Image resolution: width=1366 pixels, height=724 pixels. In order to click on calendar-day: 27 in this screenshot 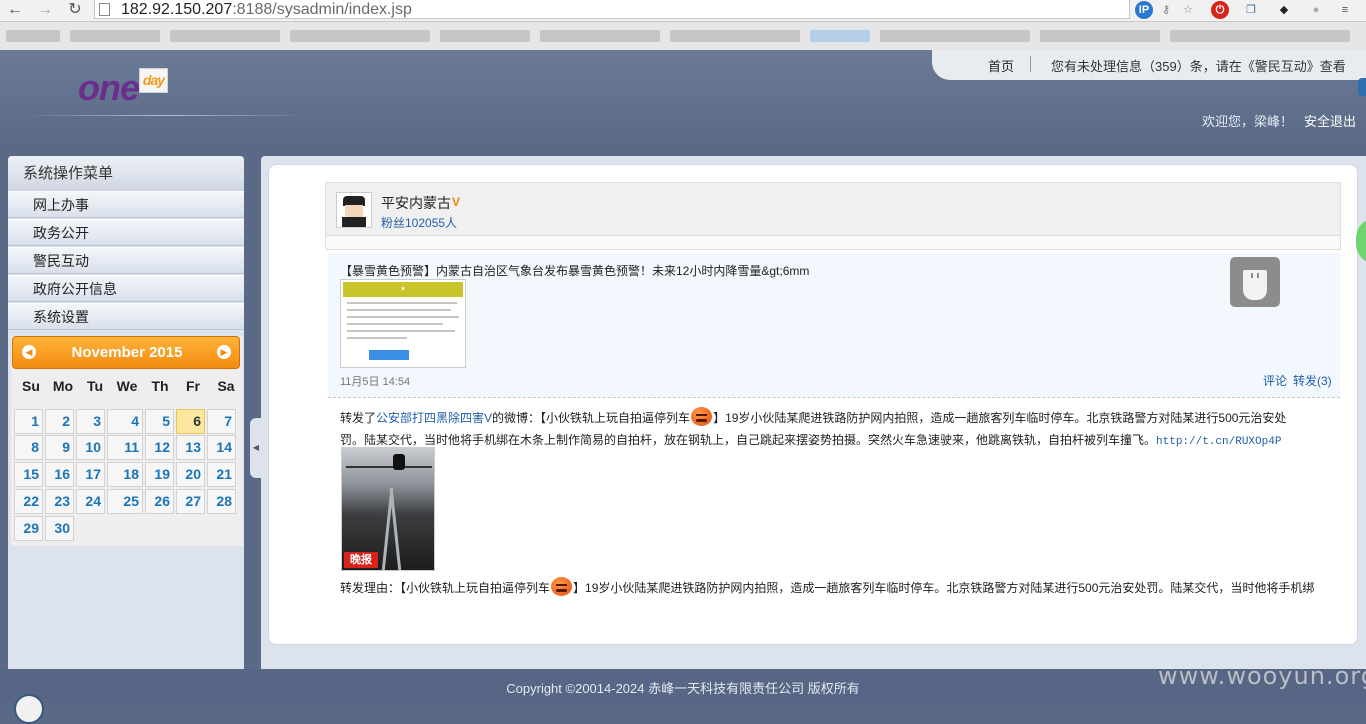, I will do `click(190, 501)`.